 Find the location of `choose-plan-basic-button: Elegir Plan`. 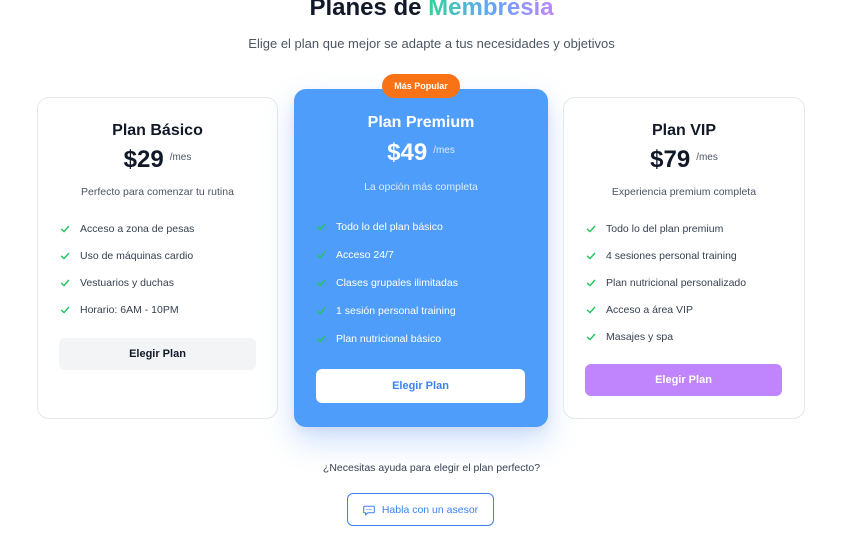

choose-plan-basic-button: Elegir Plan is located at coordinates (157, 354).